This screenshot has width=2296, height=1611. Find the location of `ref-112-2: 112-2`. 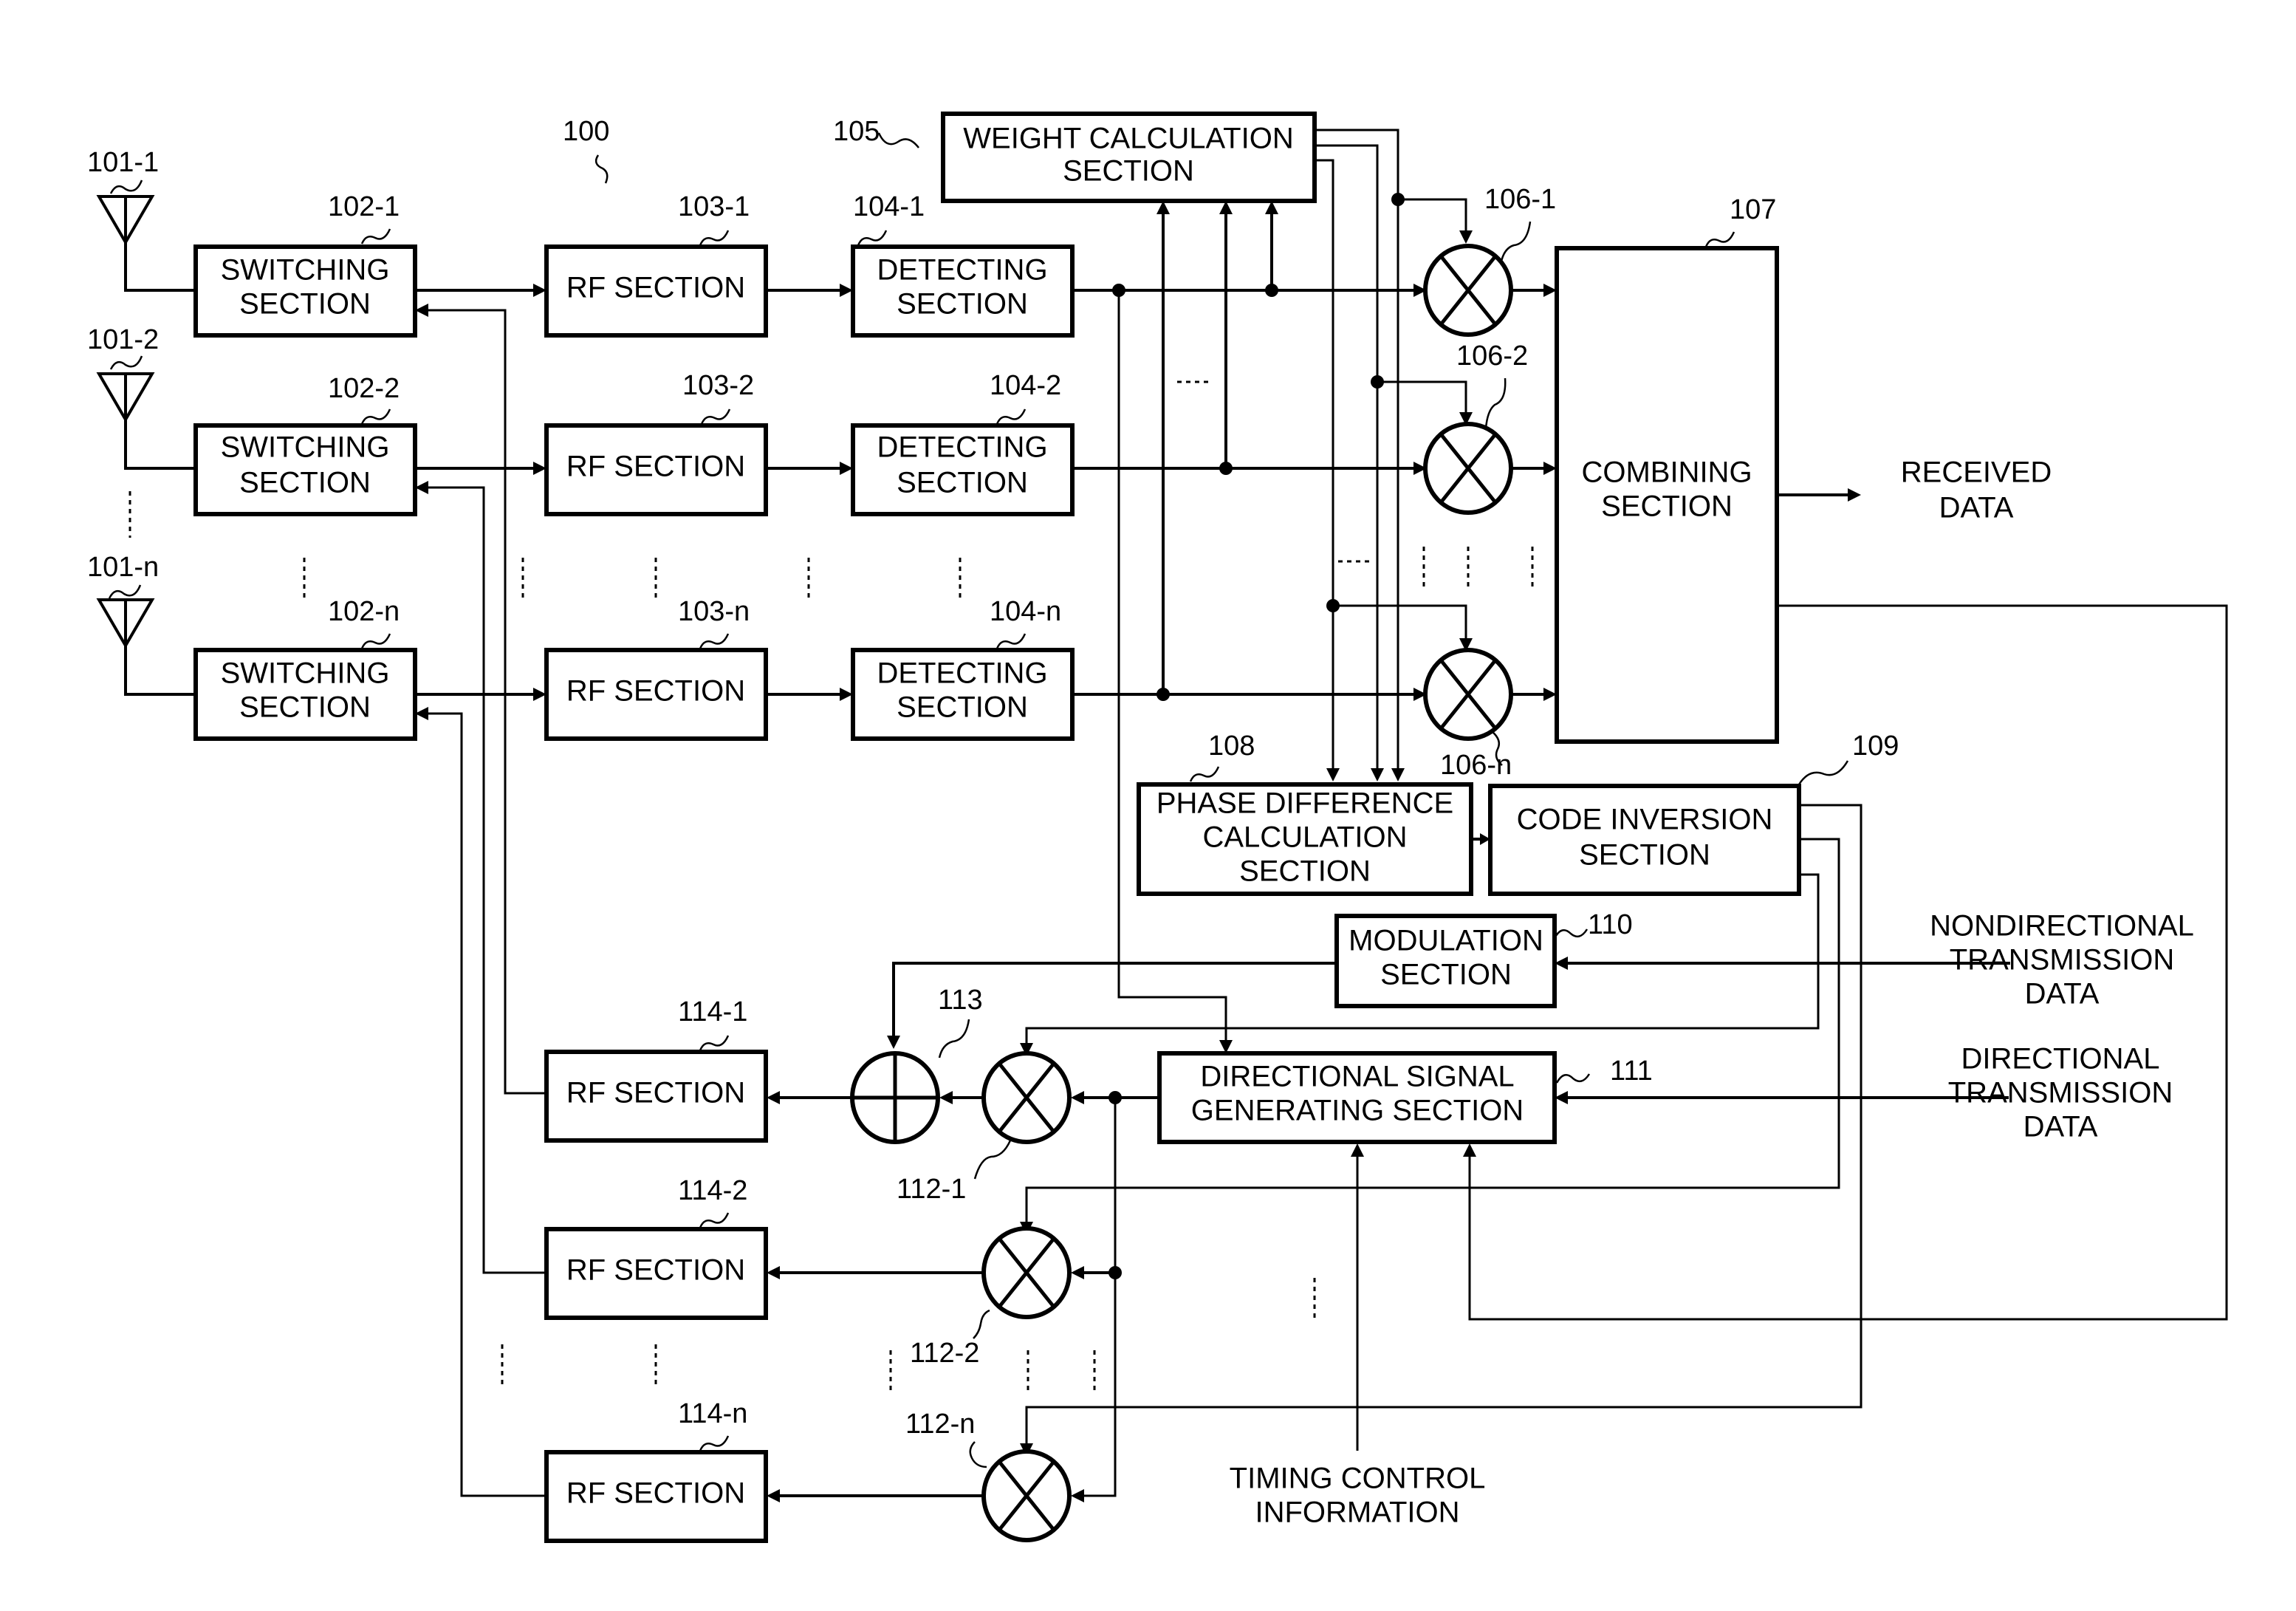

ref-112-2: 112-2 is located at coordinates (944, 1353).